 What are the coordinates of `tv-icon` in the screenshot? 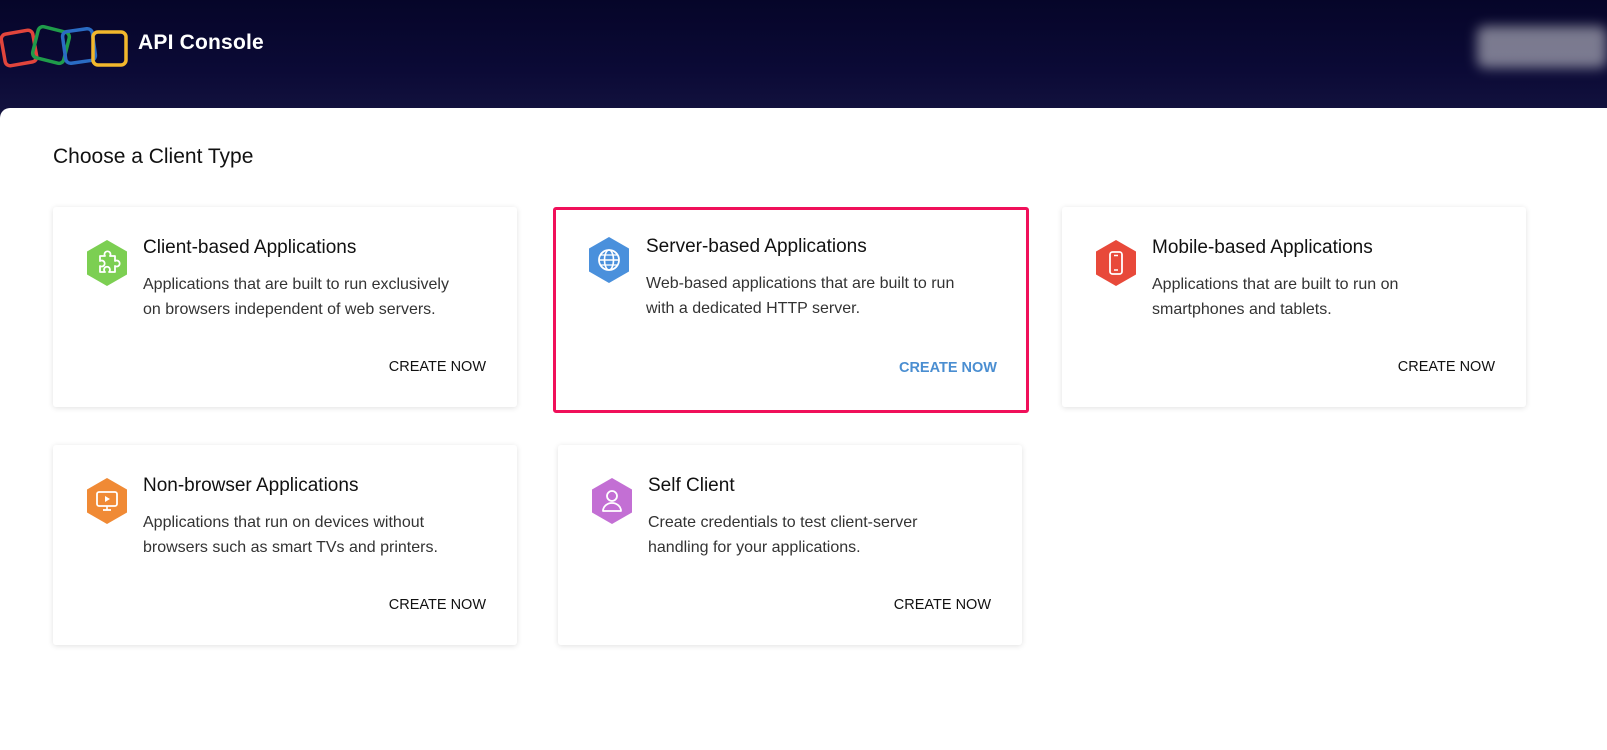 It's located at (107, 501).